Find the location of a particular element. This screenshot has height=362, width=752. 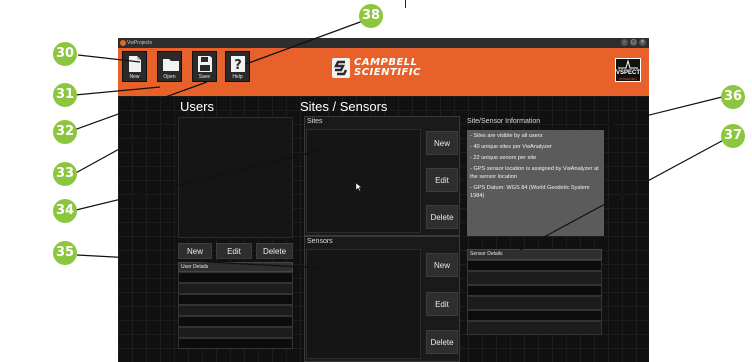

callout-32: 32 is located at coordinates (65, 132).